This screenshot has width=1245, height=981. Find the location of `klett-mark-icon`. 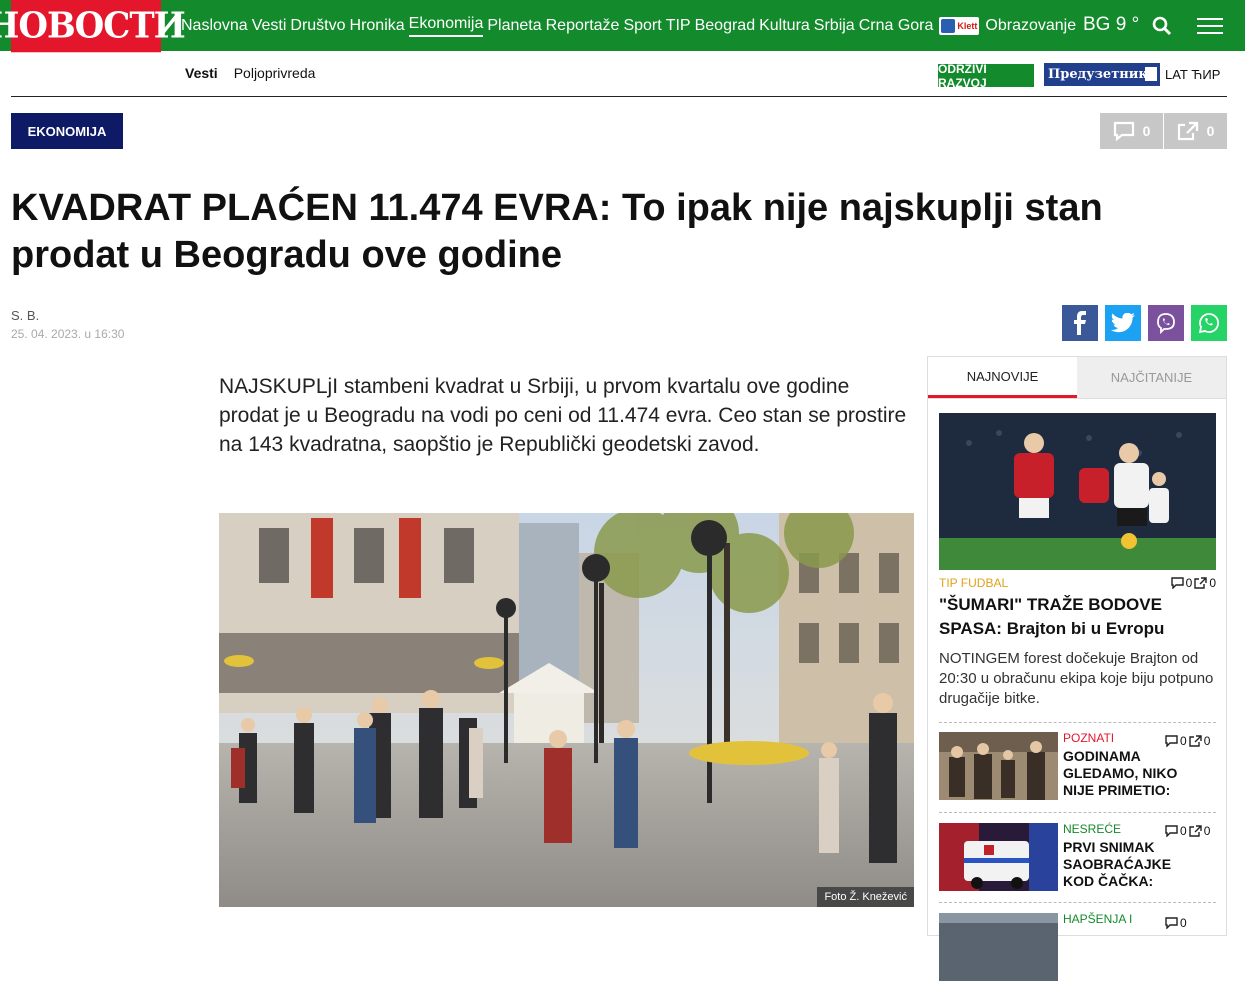

klett-mark-icon is located at coordinates (948, 25).